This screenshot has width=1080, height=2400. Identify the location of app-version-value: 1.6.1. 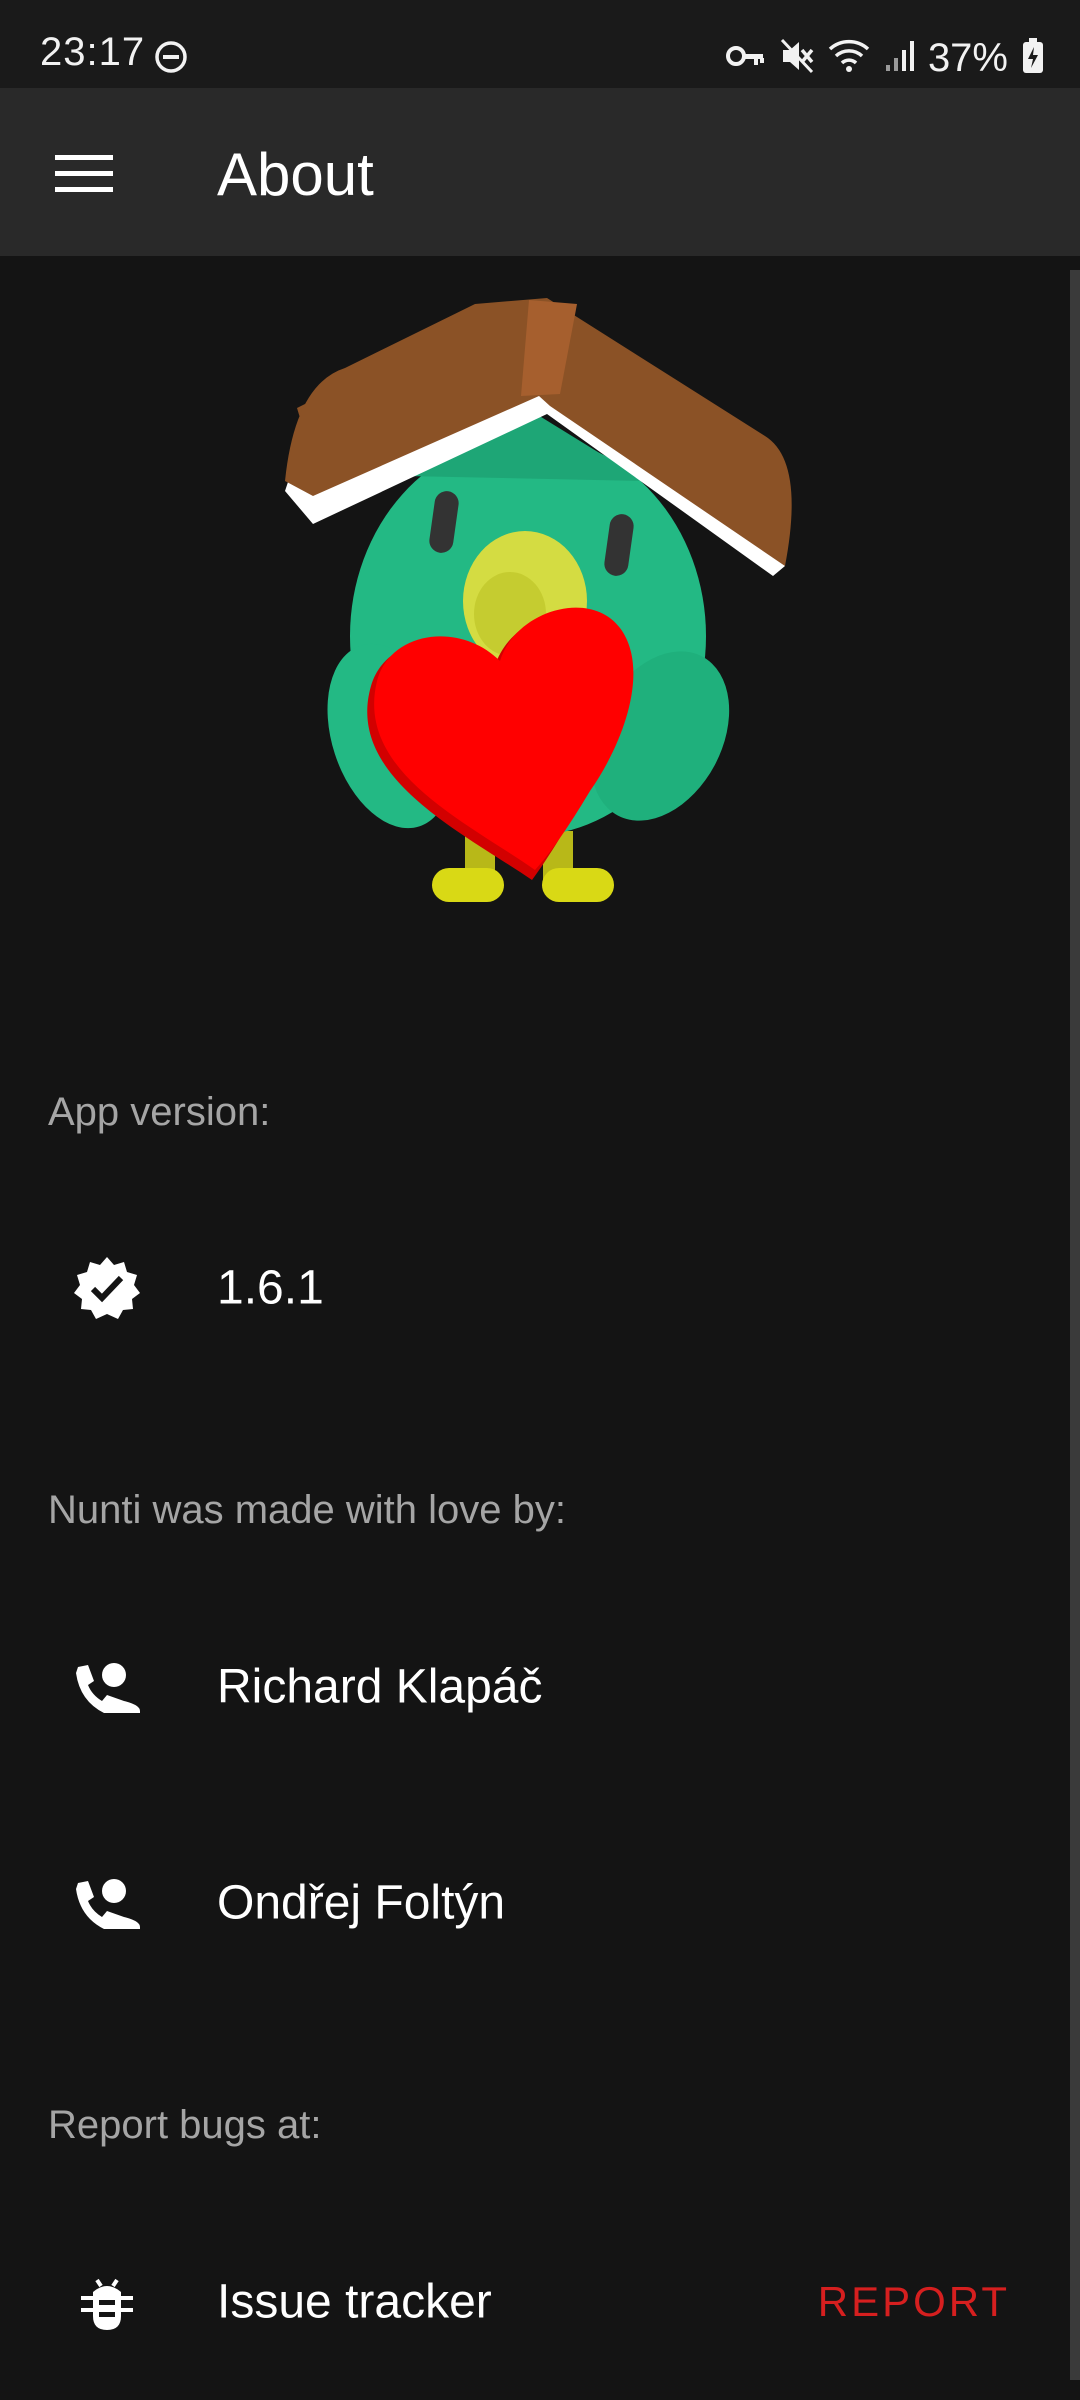
(270, 1288).